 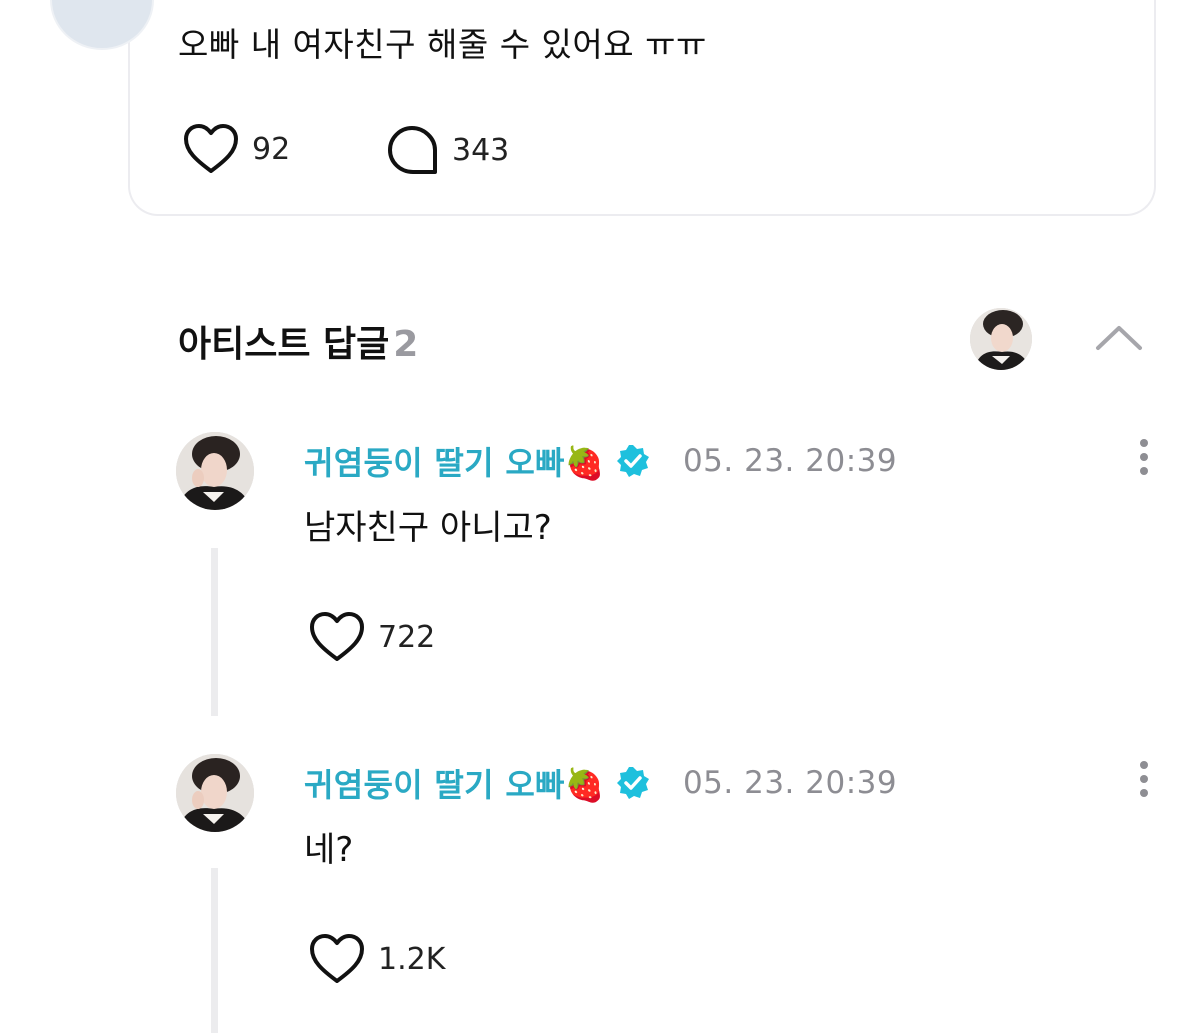 What do you see at coordinates (271, 149) in the screenshot?
I see `post-like-count: 92` at bounding box center [271, 149].